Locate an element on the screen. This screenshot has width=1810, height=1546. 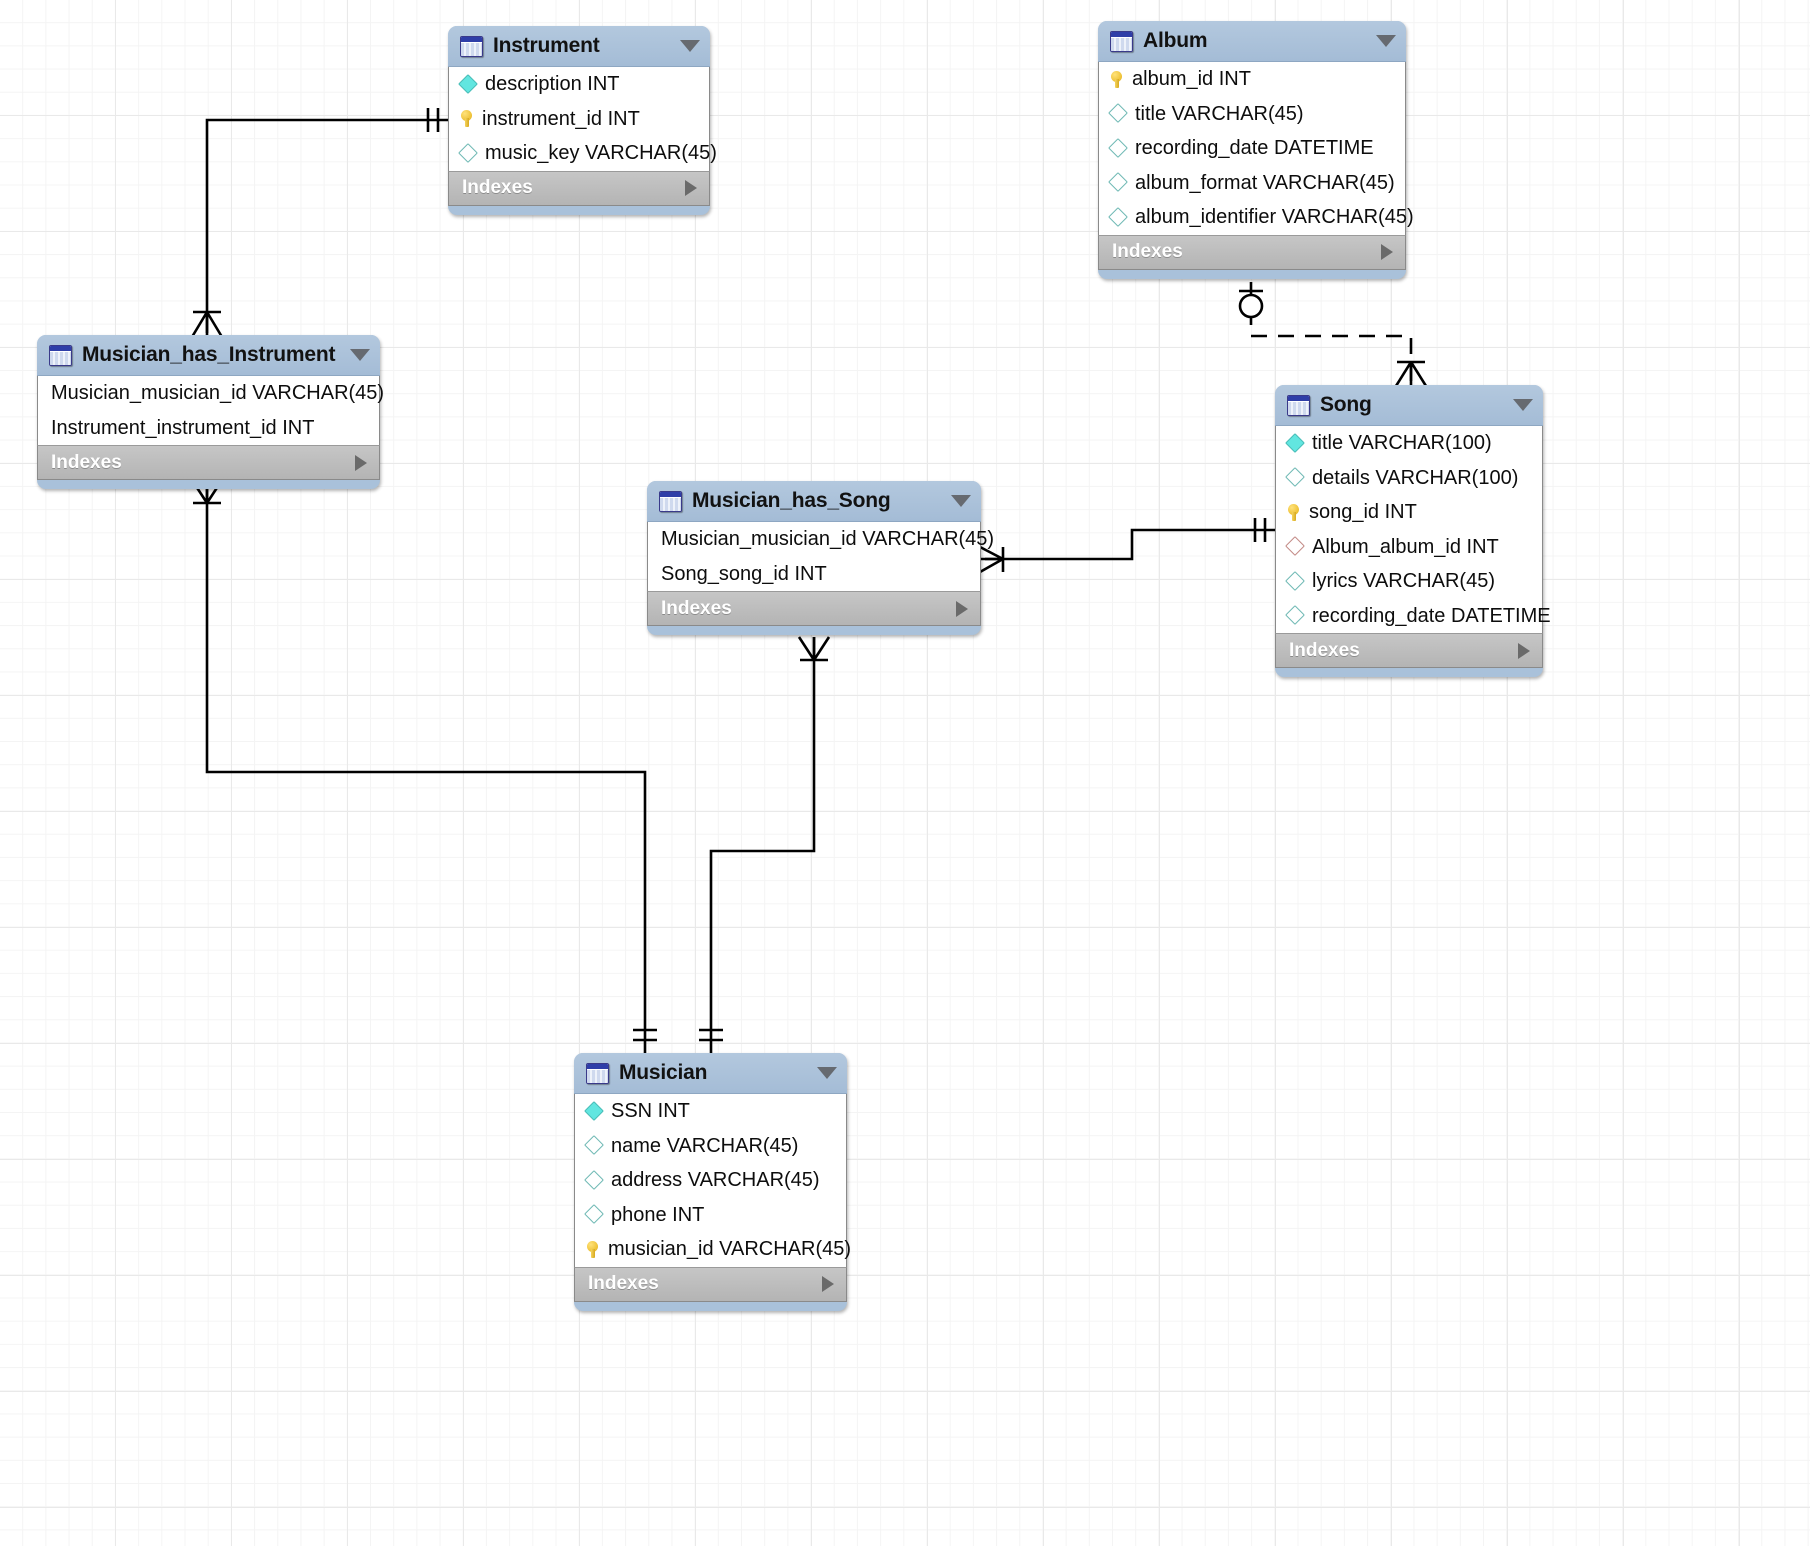
column-row: name VARCHAR(45) is located at coordinates (710, 1146).